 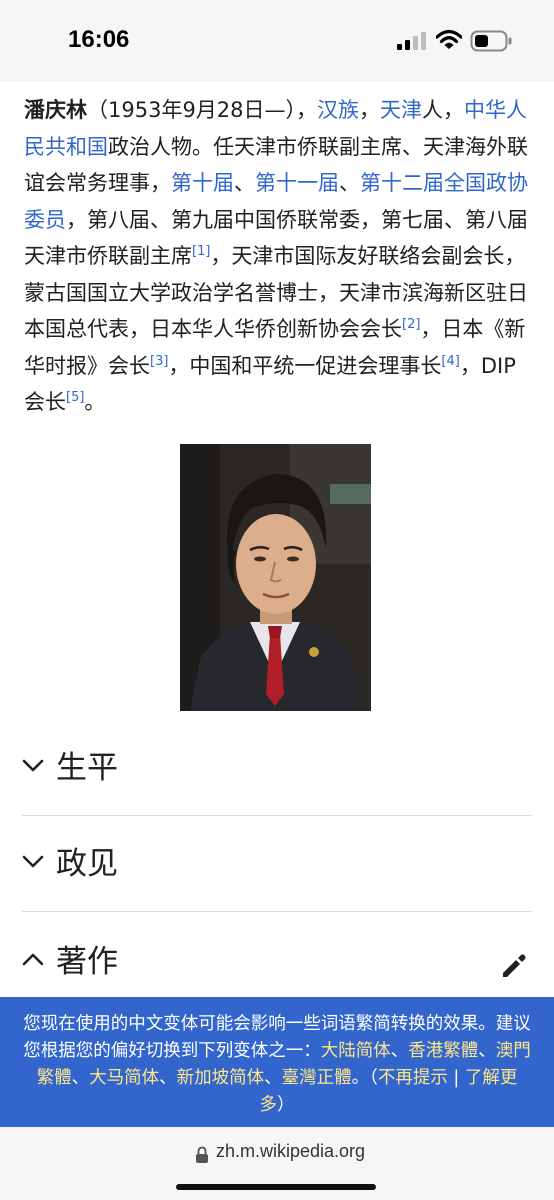 I want to click on variant-link-malaysia-simplified: 大马简体, so click(x=124, y=1078).